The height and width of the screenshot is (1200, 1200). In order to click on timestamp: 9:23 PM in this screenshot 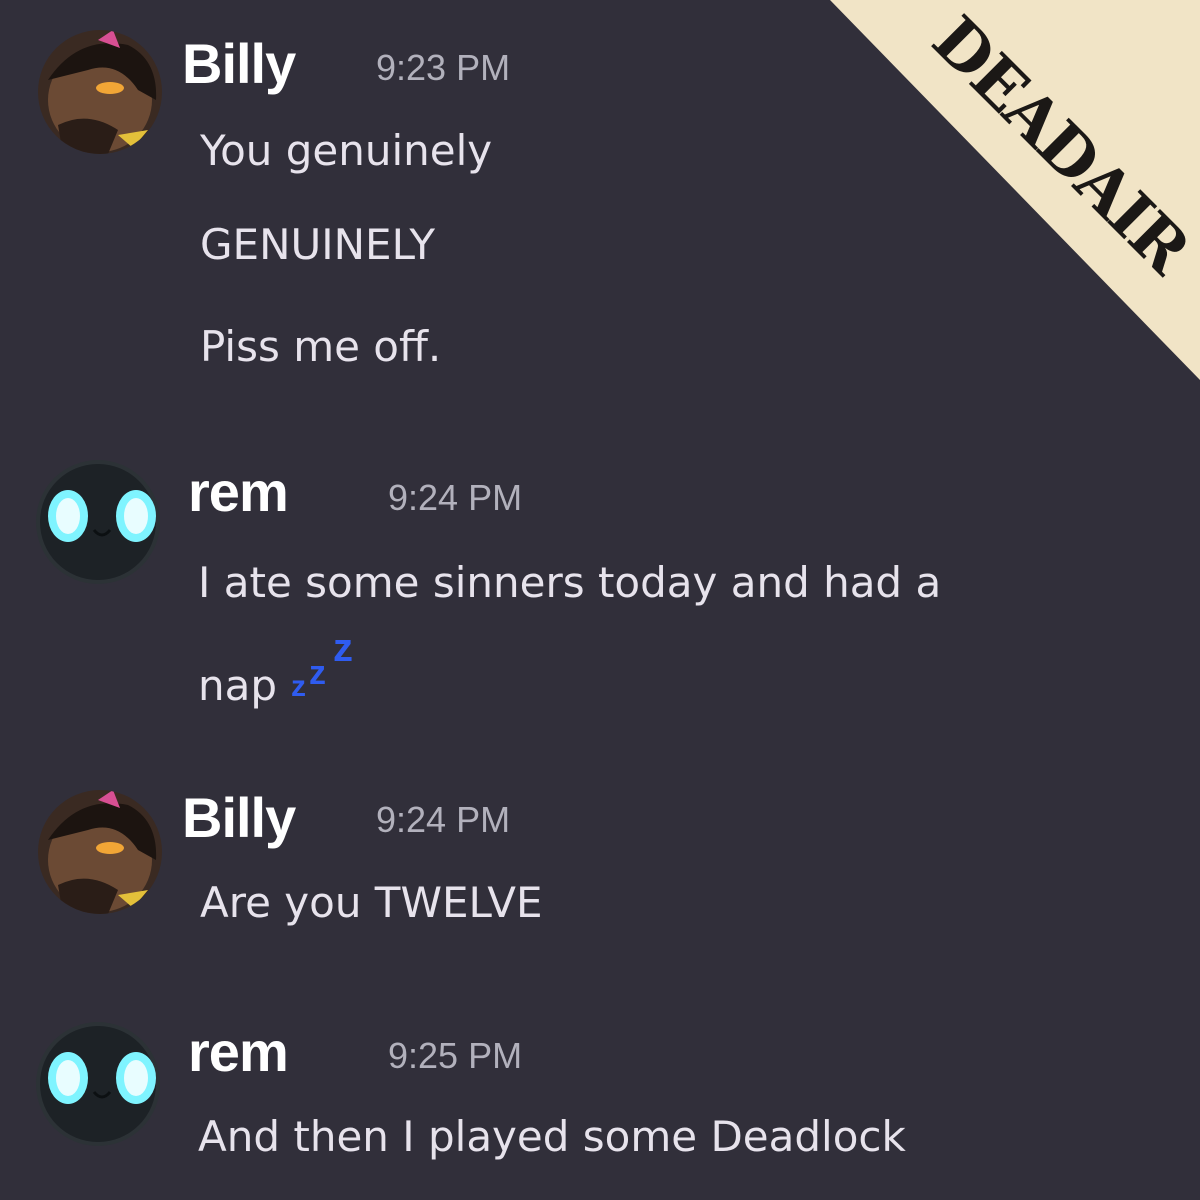, I will do `click(443, 67)`.